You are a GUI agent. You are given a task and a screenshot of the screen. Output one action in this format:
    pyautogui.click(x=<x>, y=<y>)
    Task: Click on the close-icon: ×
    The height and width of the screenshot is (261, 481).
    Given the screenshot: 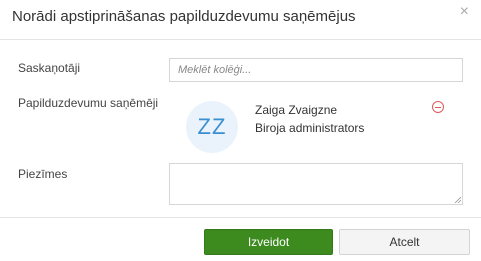 What is the action you would take?
    pyautogui.click(x=464, y=12)
    